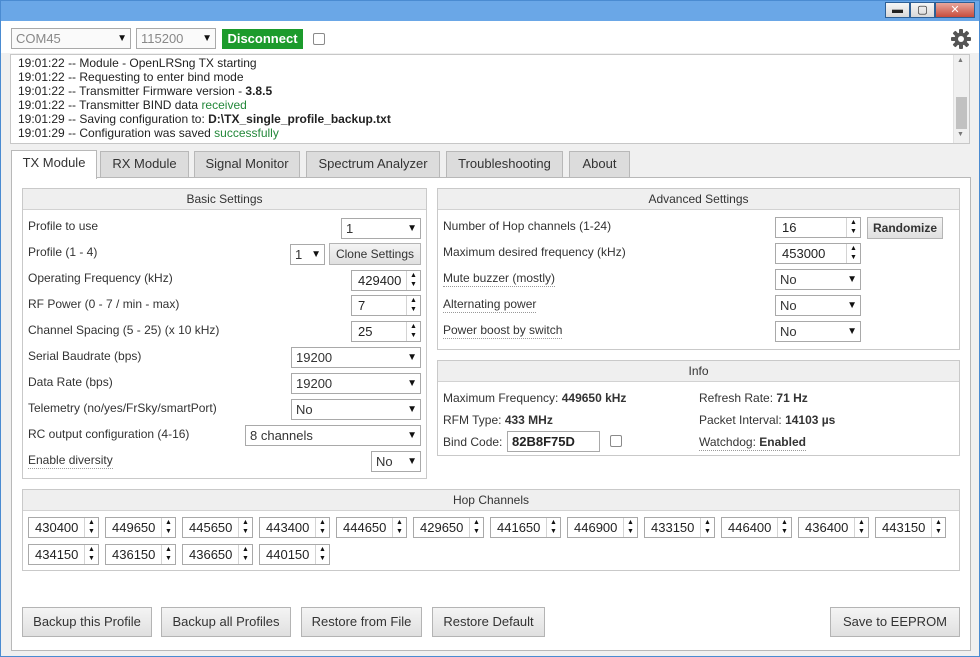  I want to click on rf-power-input: 7 ▲ ▼, so click(386, 305).